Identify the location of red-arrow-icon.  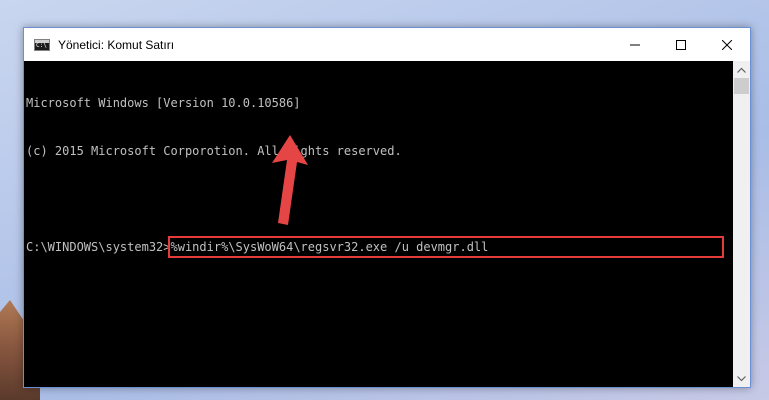
(290, 180).